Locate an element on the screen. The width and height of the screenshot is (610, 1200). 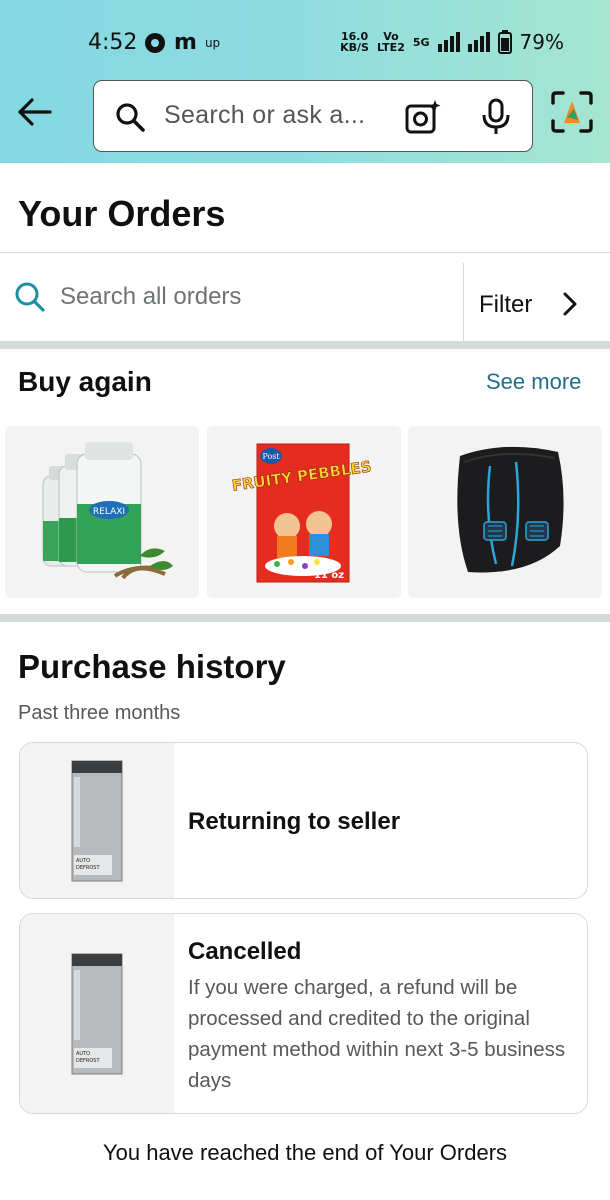
buy-again-title: Buy again is located at coordinates (85, 381).